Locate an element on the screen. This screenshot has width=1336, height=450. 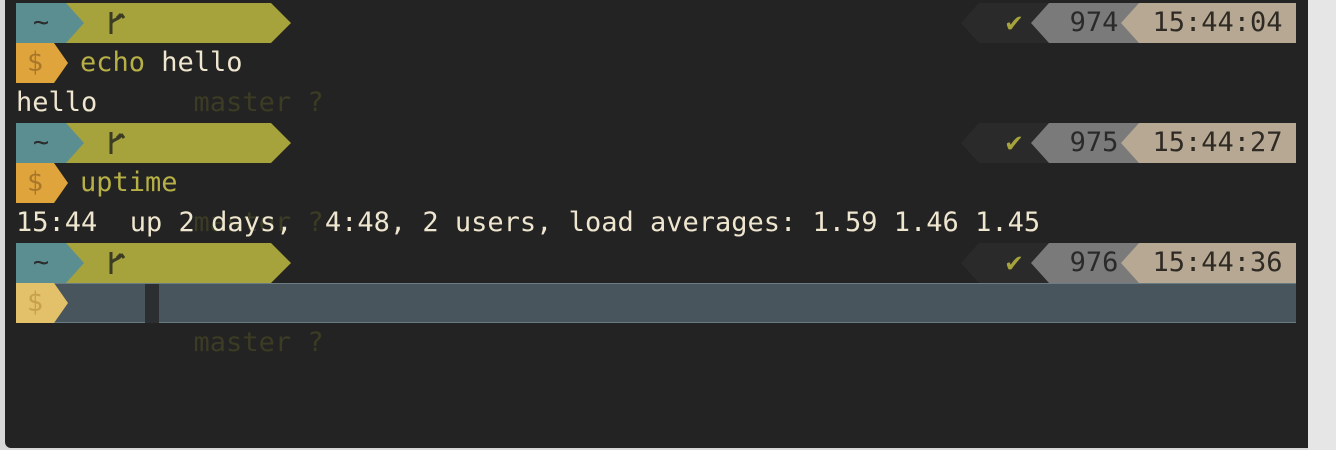
window-edge is located at coordinates (1322, 225).